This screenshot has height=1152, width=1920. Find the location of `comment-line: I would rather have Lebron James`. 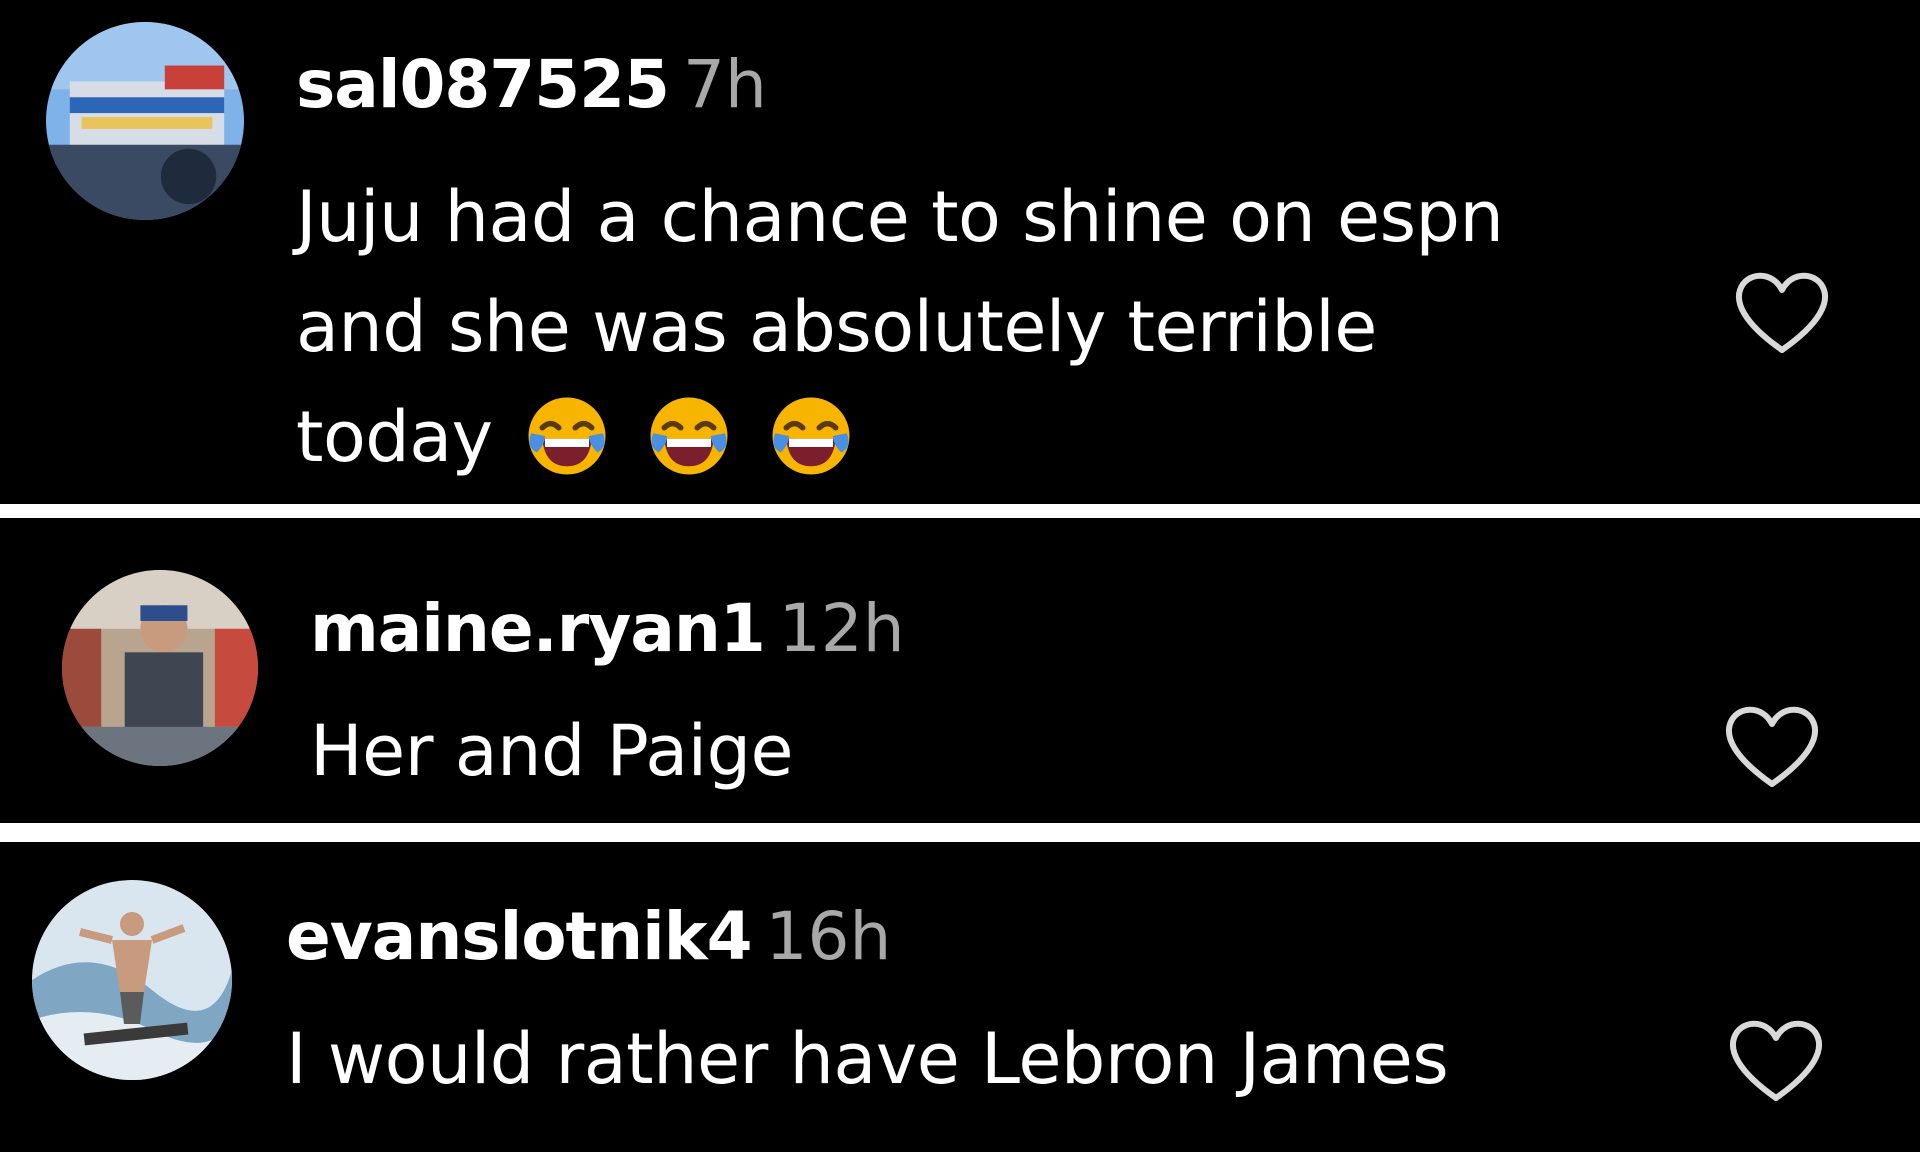

comment-line: I would rather have Lebron James is located at coordinates (867, 1059).